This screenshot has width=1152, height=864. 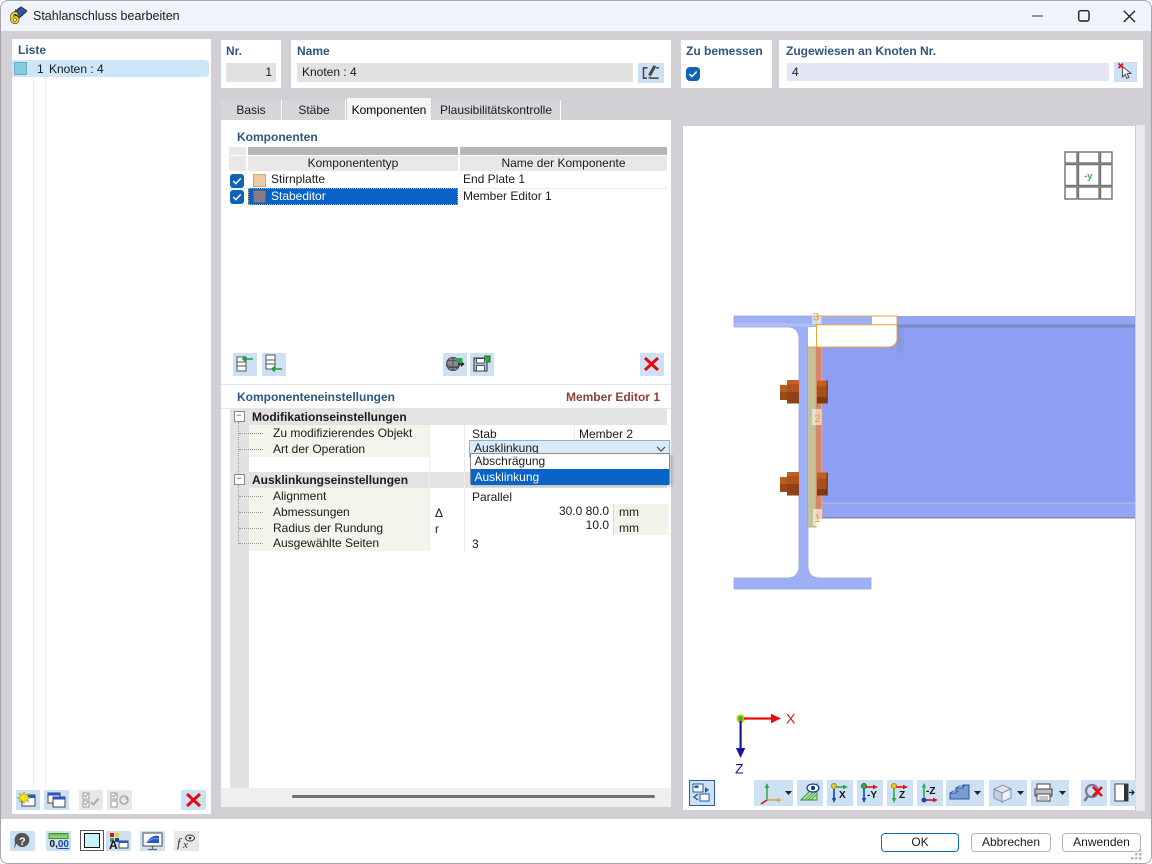 What do you see at coordinates (872, 795) in the screenshot?
I see `svg-text: -Y` at bounding box center [872, 795].